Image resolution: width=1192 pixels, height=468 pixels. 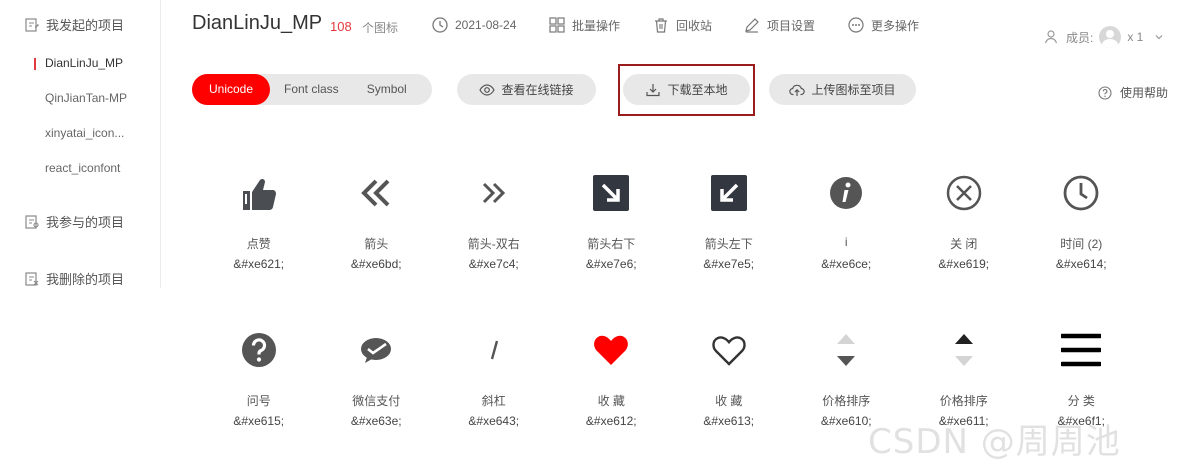 What do you see at coordinates (376, 264) in the screenshot?
I see `icon-code: &#xe6bd;` at bounding box center [376, 264].